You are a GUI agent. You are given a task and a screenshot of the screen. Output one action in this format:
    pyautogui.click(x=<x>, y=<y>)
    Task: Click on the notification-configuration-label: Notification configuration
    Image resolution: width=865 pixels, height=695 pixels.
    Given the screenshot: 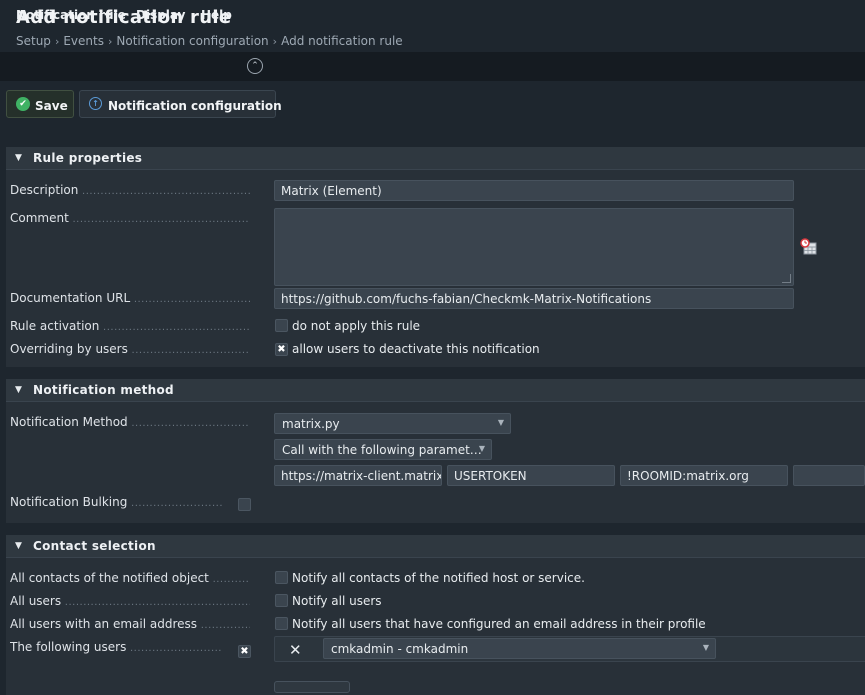 What is the action you would take?
    pyautogui.click(x=195, y=106)
    